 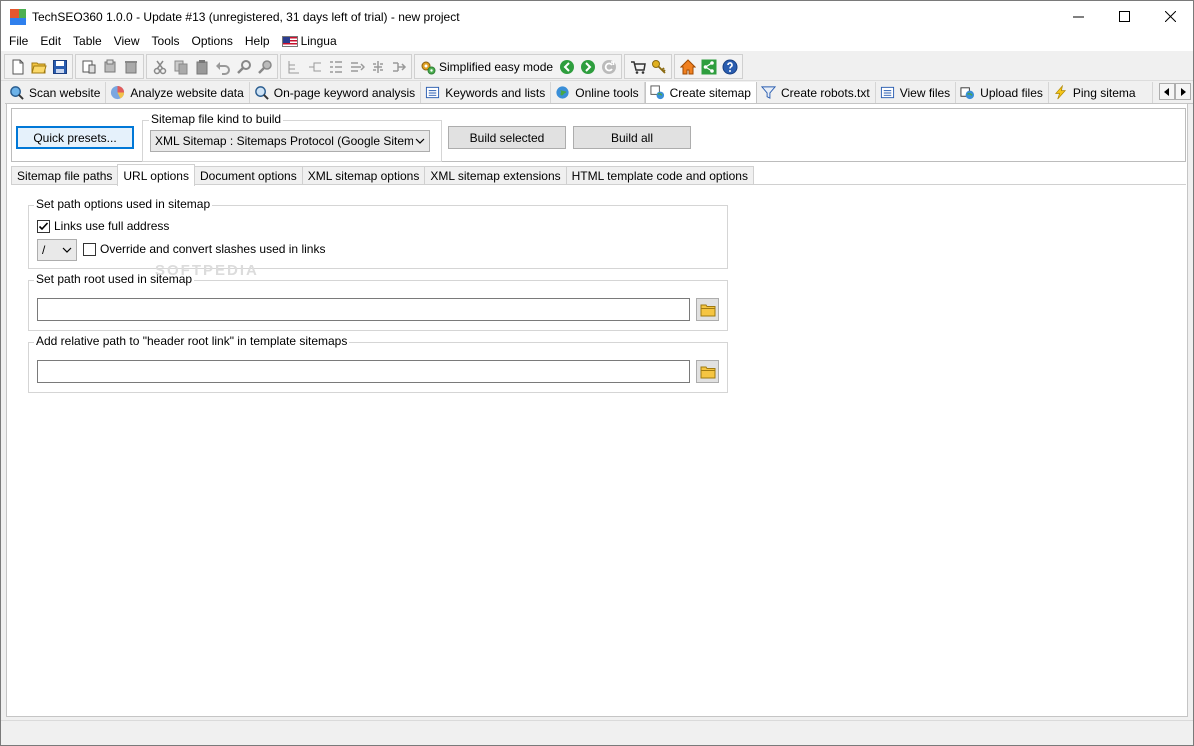 I want to click on share-button, so click(x=708, y=67).